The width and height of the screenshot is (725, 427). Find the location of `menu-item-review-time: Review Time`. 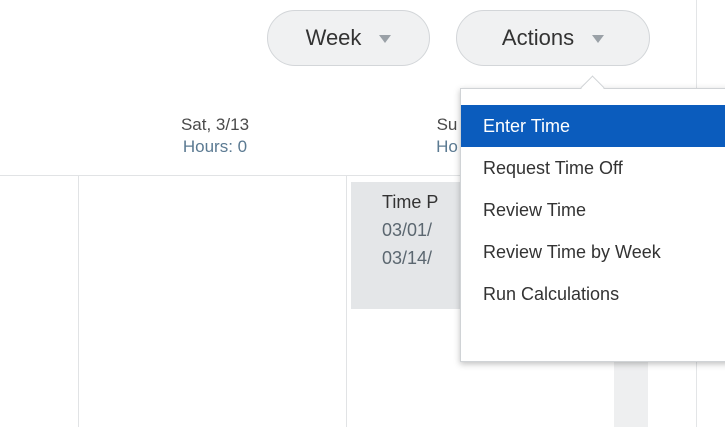

menu-item-review-time: Review Time is located at coordinates (593, 210).